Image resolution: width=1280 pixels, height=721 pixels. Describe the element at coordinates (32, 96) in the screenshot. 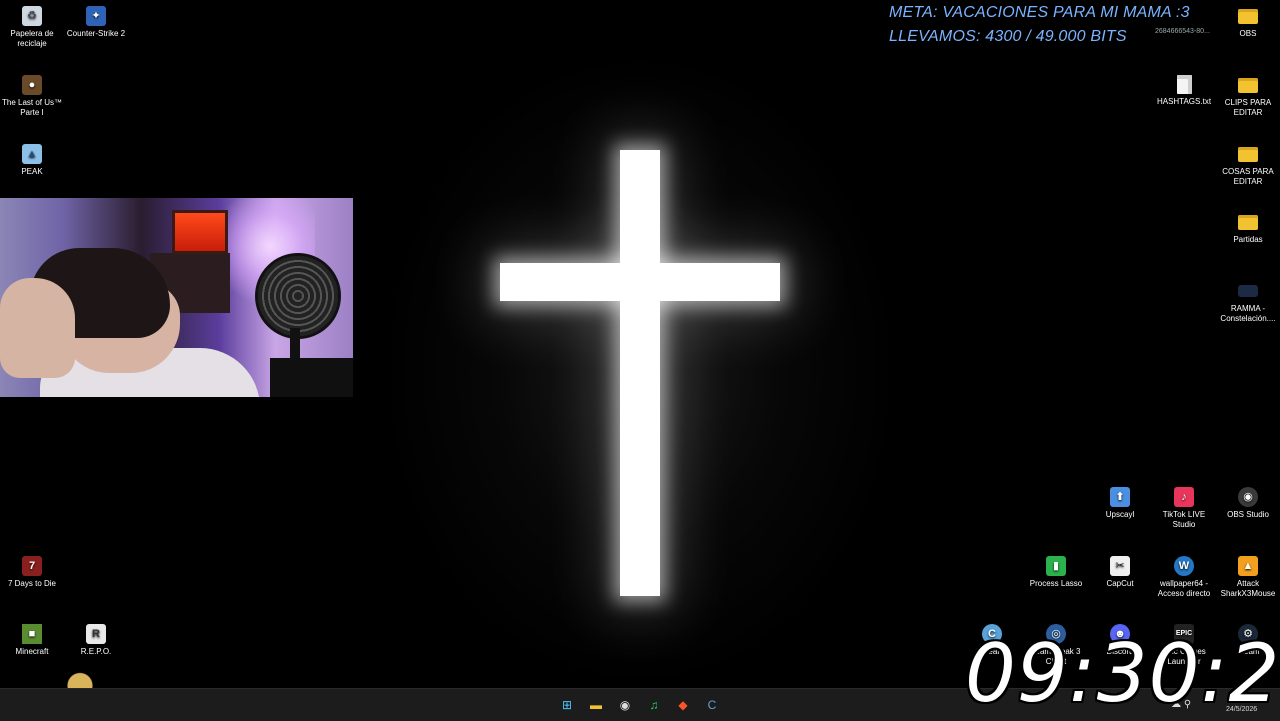

I see `desktop-icon-last-of-us: ● The Last of Us™ Parte I` at that location.